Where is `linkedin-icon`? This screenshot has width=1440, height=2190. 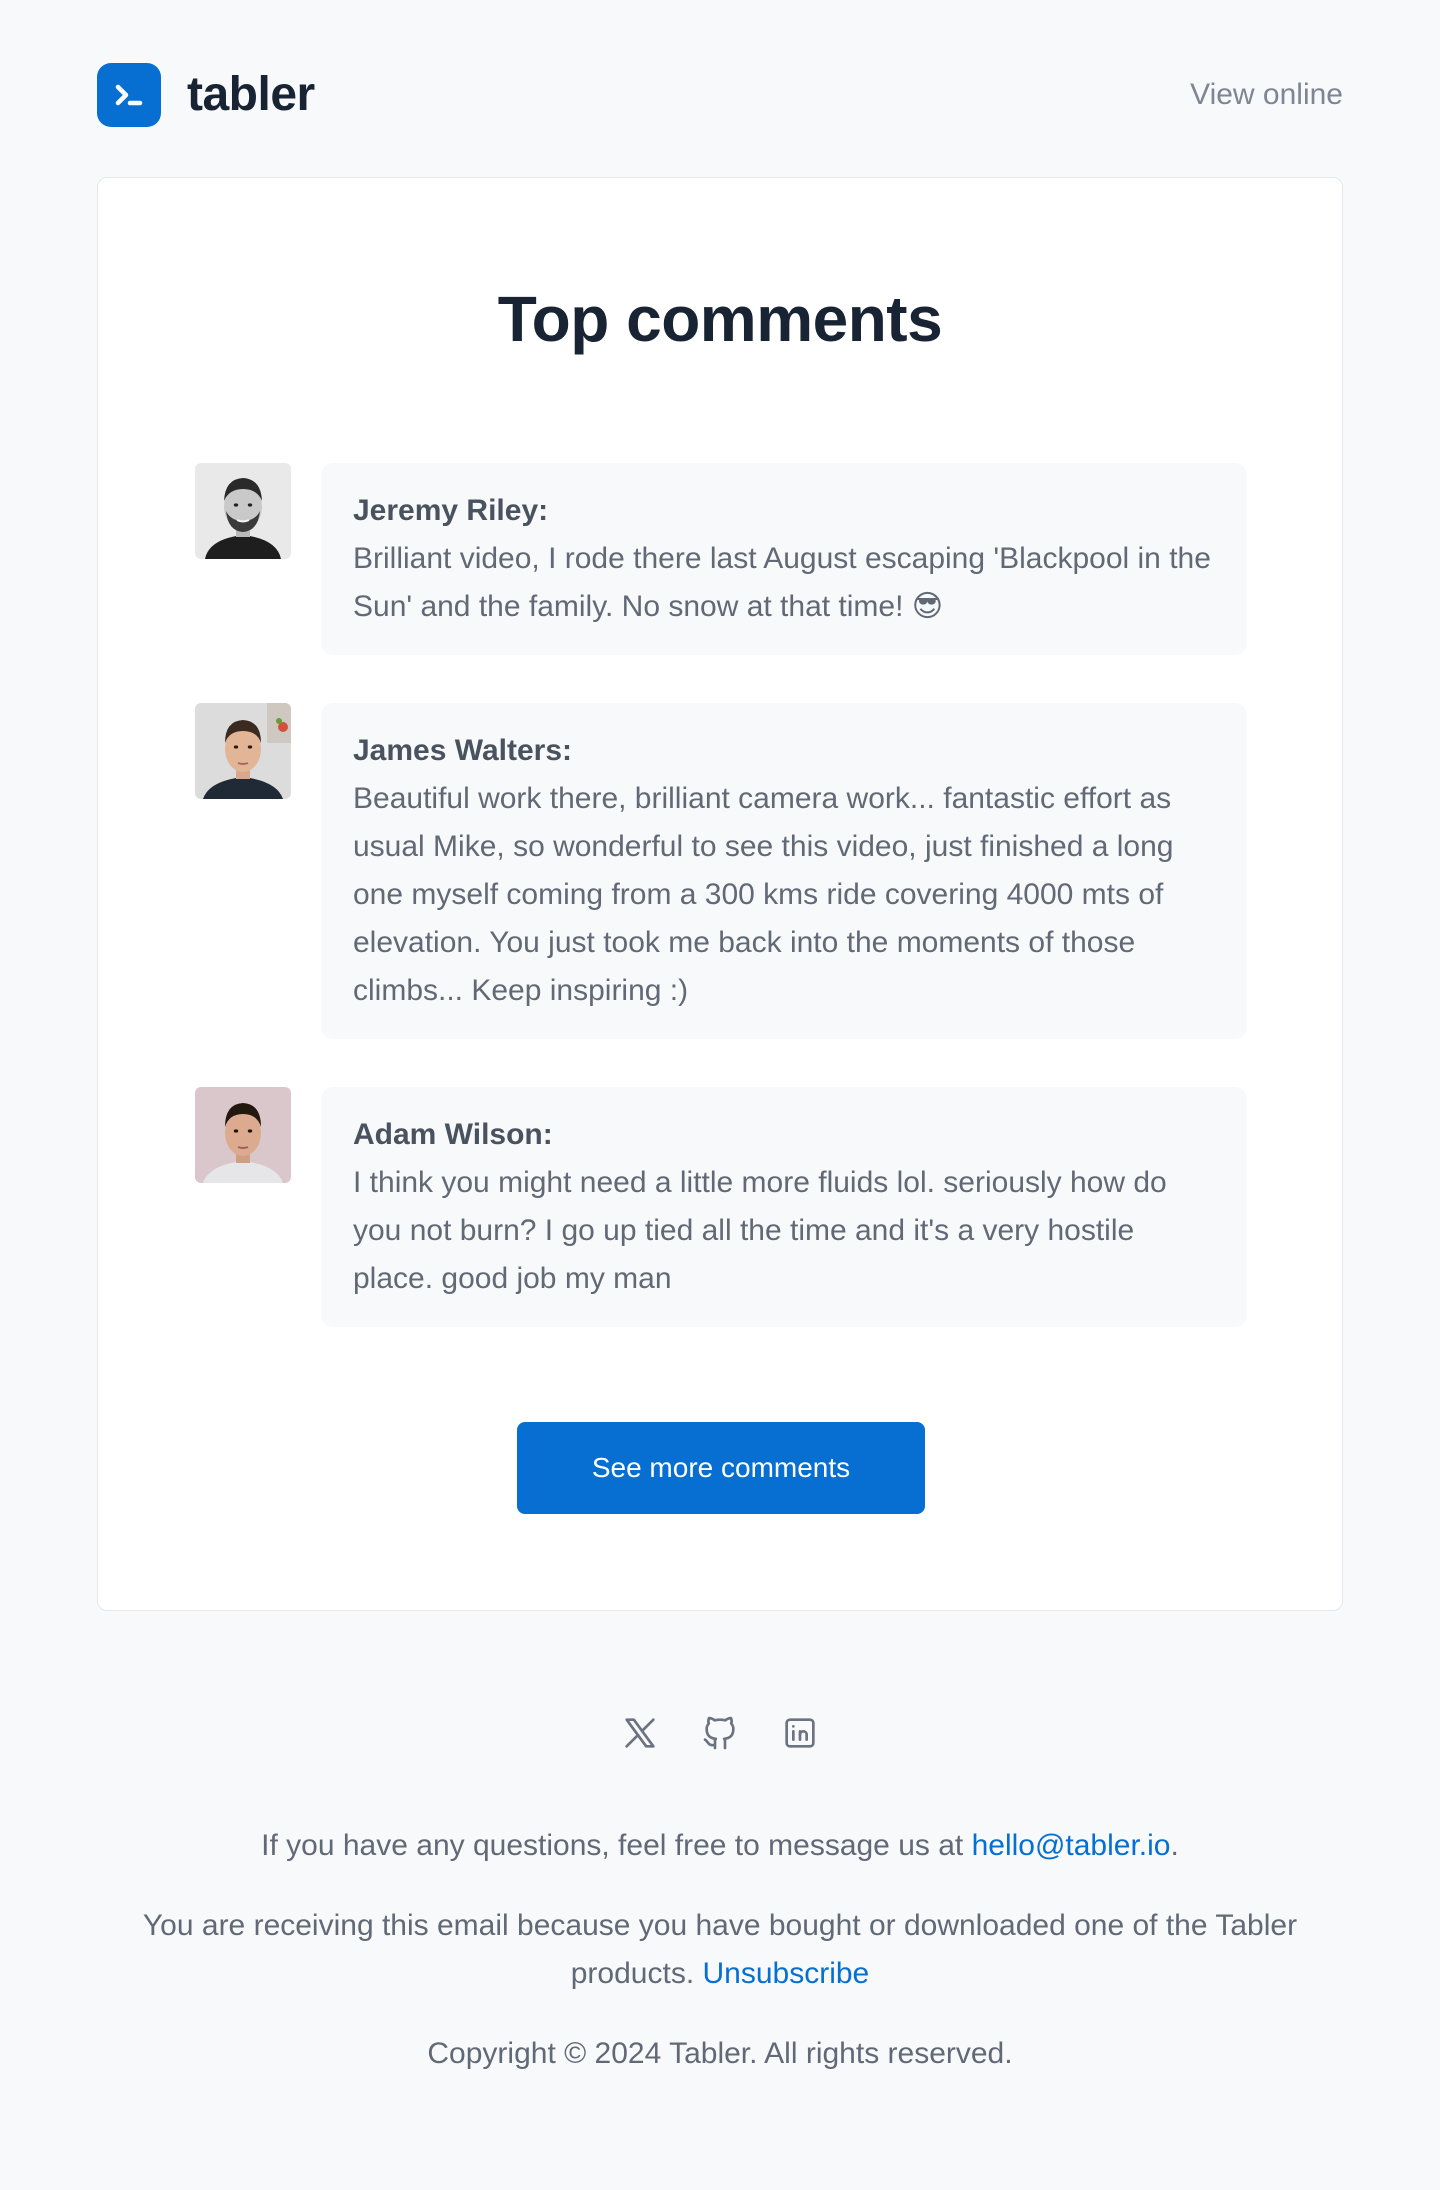 linkedin-icon is located at coordinates (800, 1733).